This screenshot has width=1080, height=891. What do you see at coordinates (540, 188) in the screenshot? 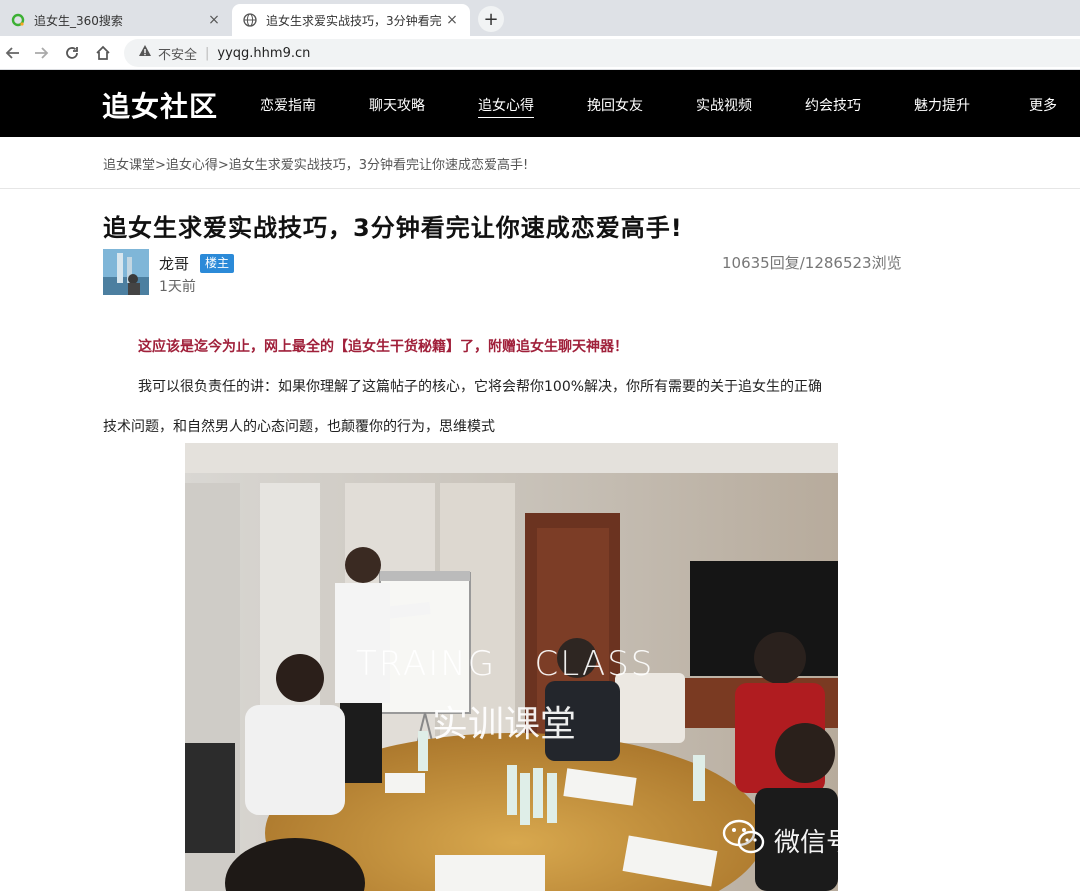
I see `divider` at bounding box center [540, 188].